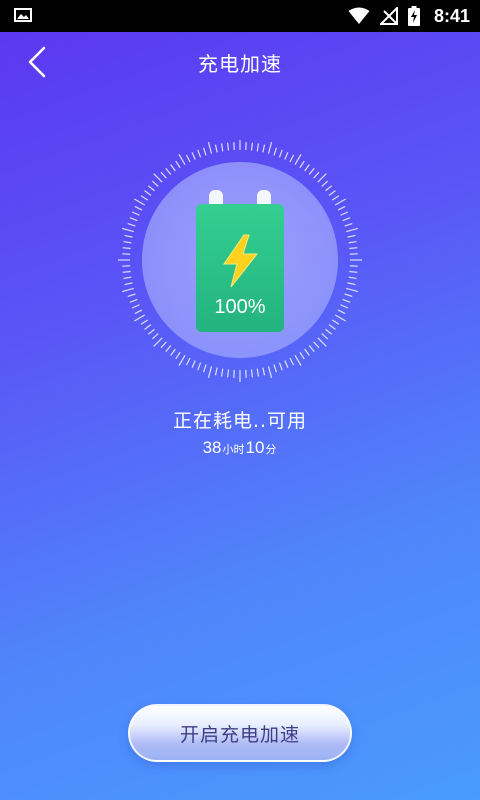 The image size is (480, 800). I want to click on start-charge-boost-label: 开启充电加速, so click(239, 734).